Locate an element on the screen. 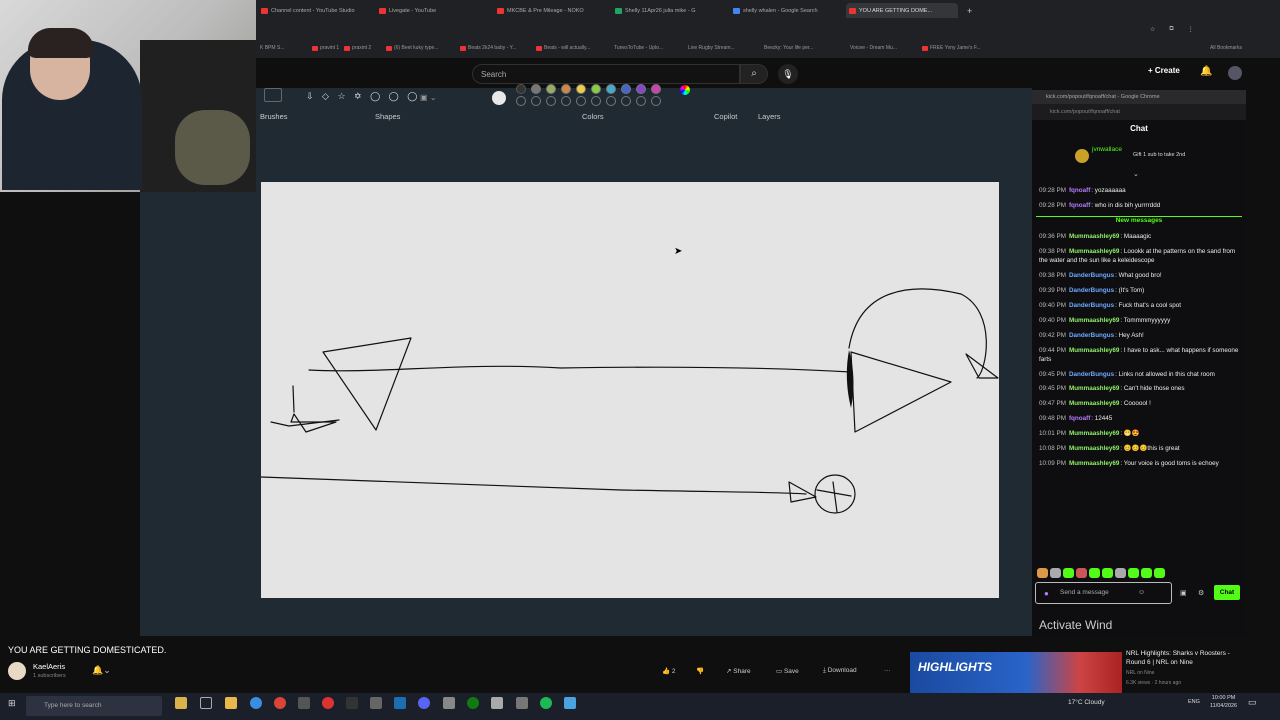 This screenshot has height=720, width=1280. settings-gear-icon: ⚙ is located at coordinates (1201, 593).